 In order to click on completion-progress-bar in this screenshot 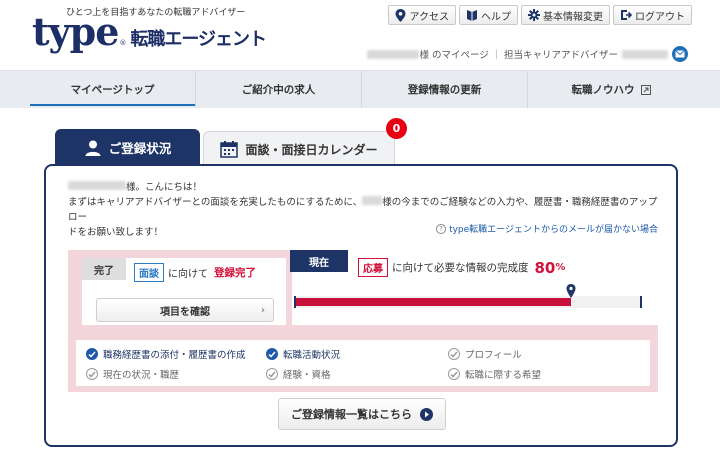, I will do `click(468, 296)`.